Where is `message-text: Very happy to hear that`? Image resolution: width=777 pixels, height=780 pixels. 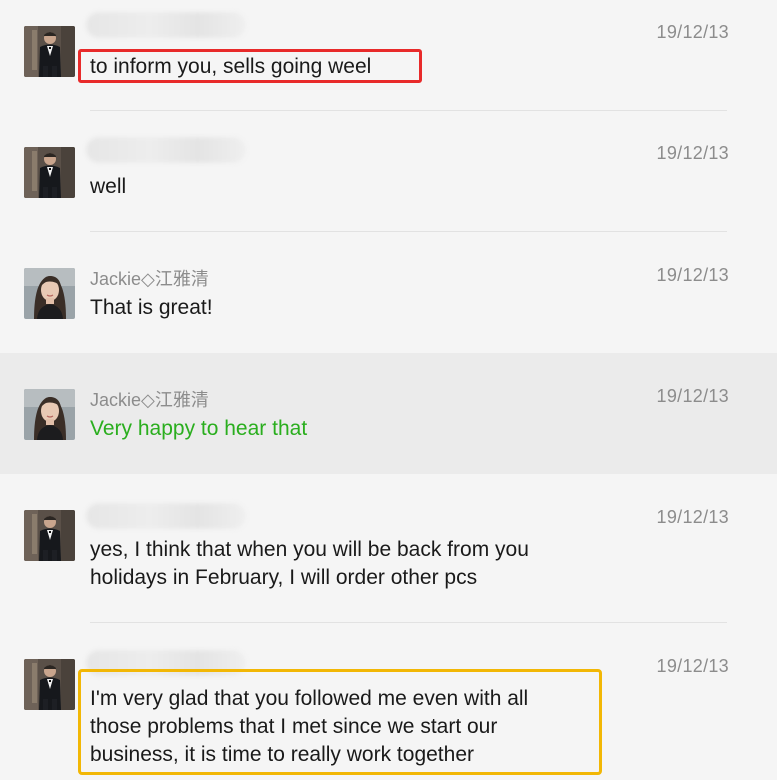 message-text: Very happy to hear that is located at coordinates (198, 429).